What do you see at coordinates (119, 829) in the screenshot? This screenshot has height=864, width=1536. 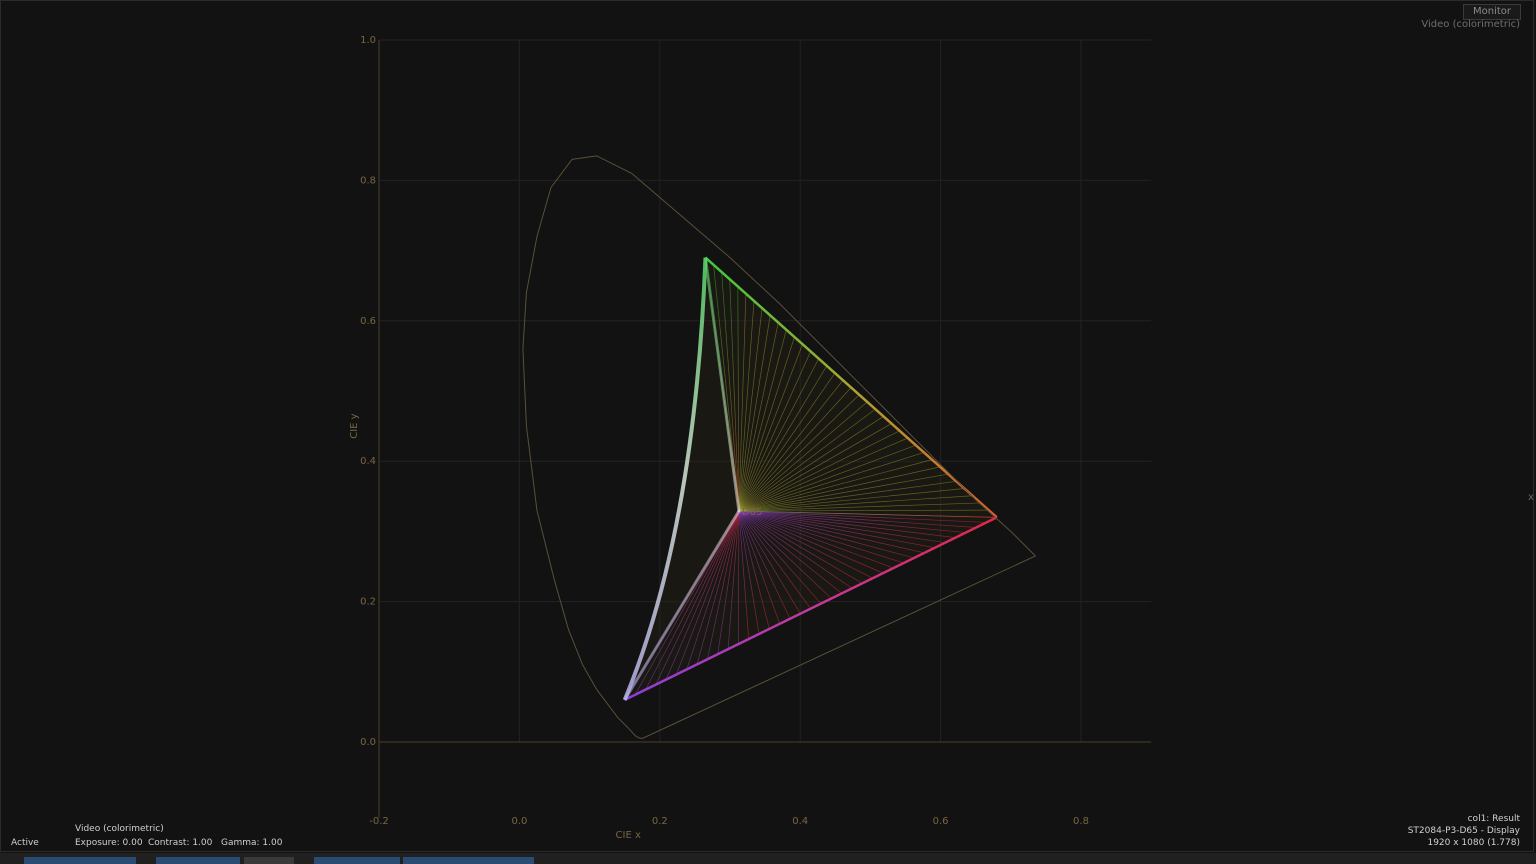 I see `hud-display-mode: Video (colorimetric)` at bounding box center [119, 829].